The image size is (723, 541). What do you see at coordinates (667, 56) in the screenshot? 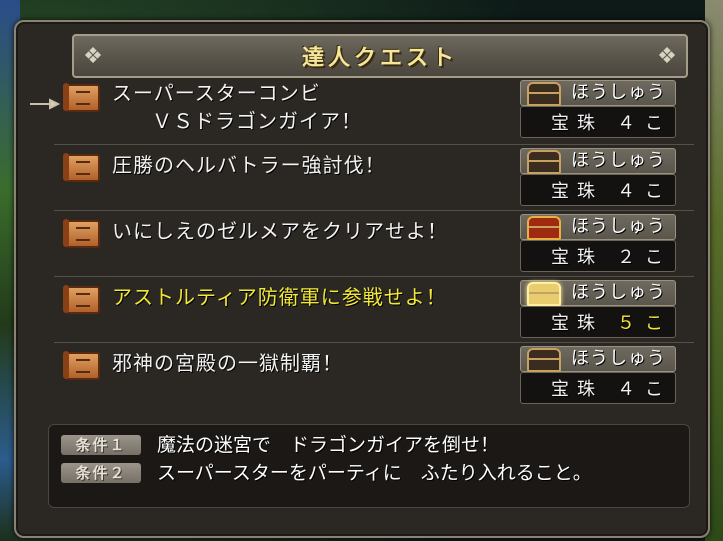
I see `ornament-icon: ❖` at bounding box center [667, 56].